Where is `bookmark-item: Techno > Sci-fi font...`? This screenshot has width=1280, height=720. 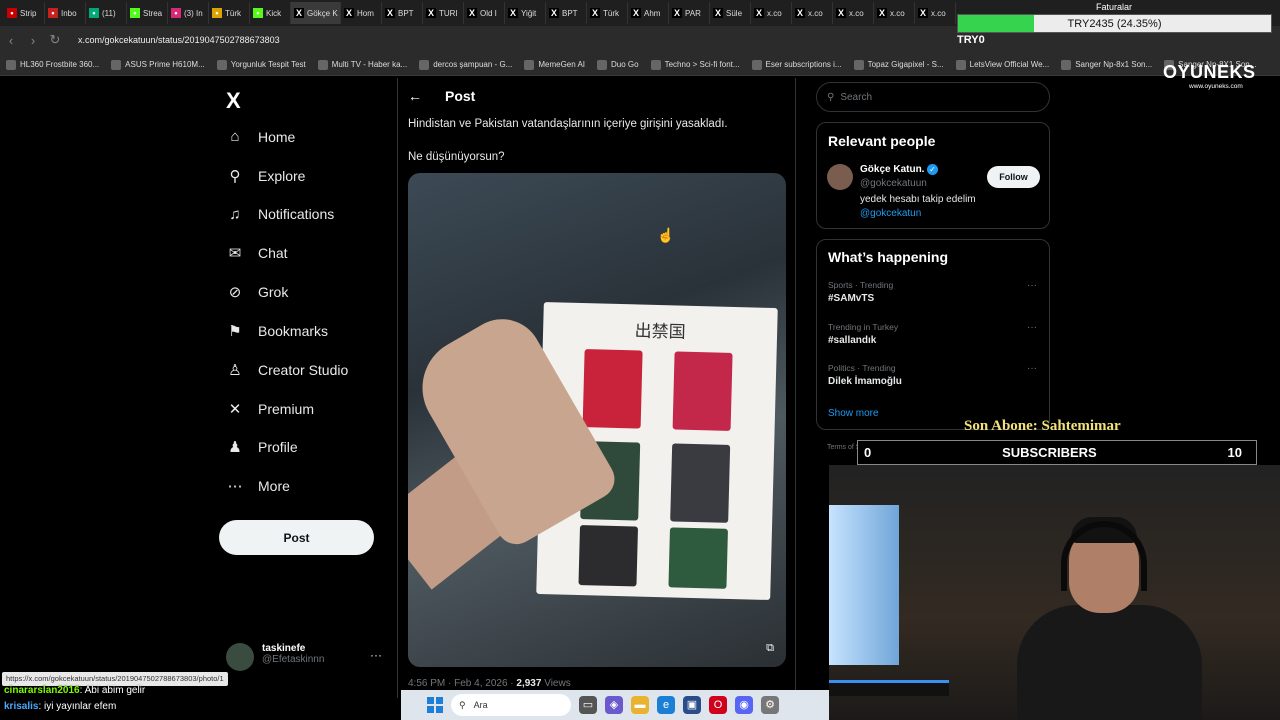 bookmark-item: Techno > Sci-fi font... is located at coordinates (695, 64).